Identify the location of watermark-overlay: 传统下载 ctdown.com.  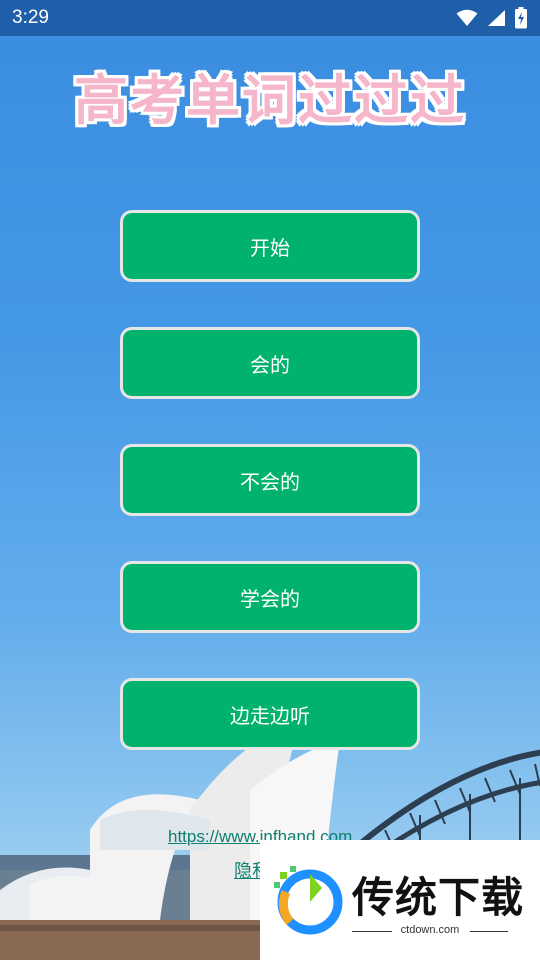
(400, 900).